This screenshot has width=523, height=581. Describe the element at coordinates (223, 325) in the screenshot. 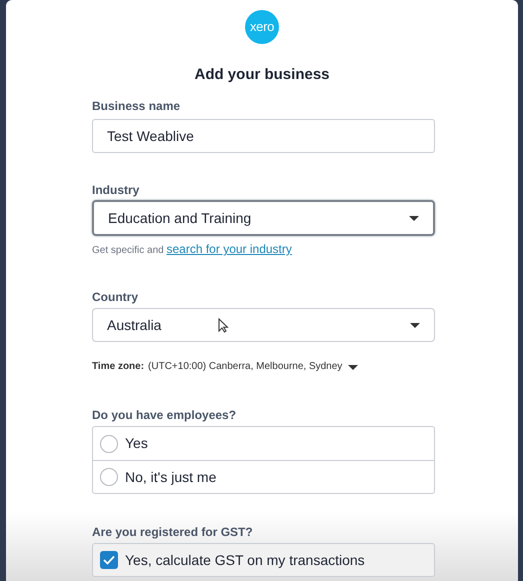

I see `cursor-icon` at that location.